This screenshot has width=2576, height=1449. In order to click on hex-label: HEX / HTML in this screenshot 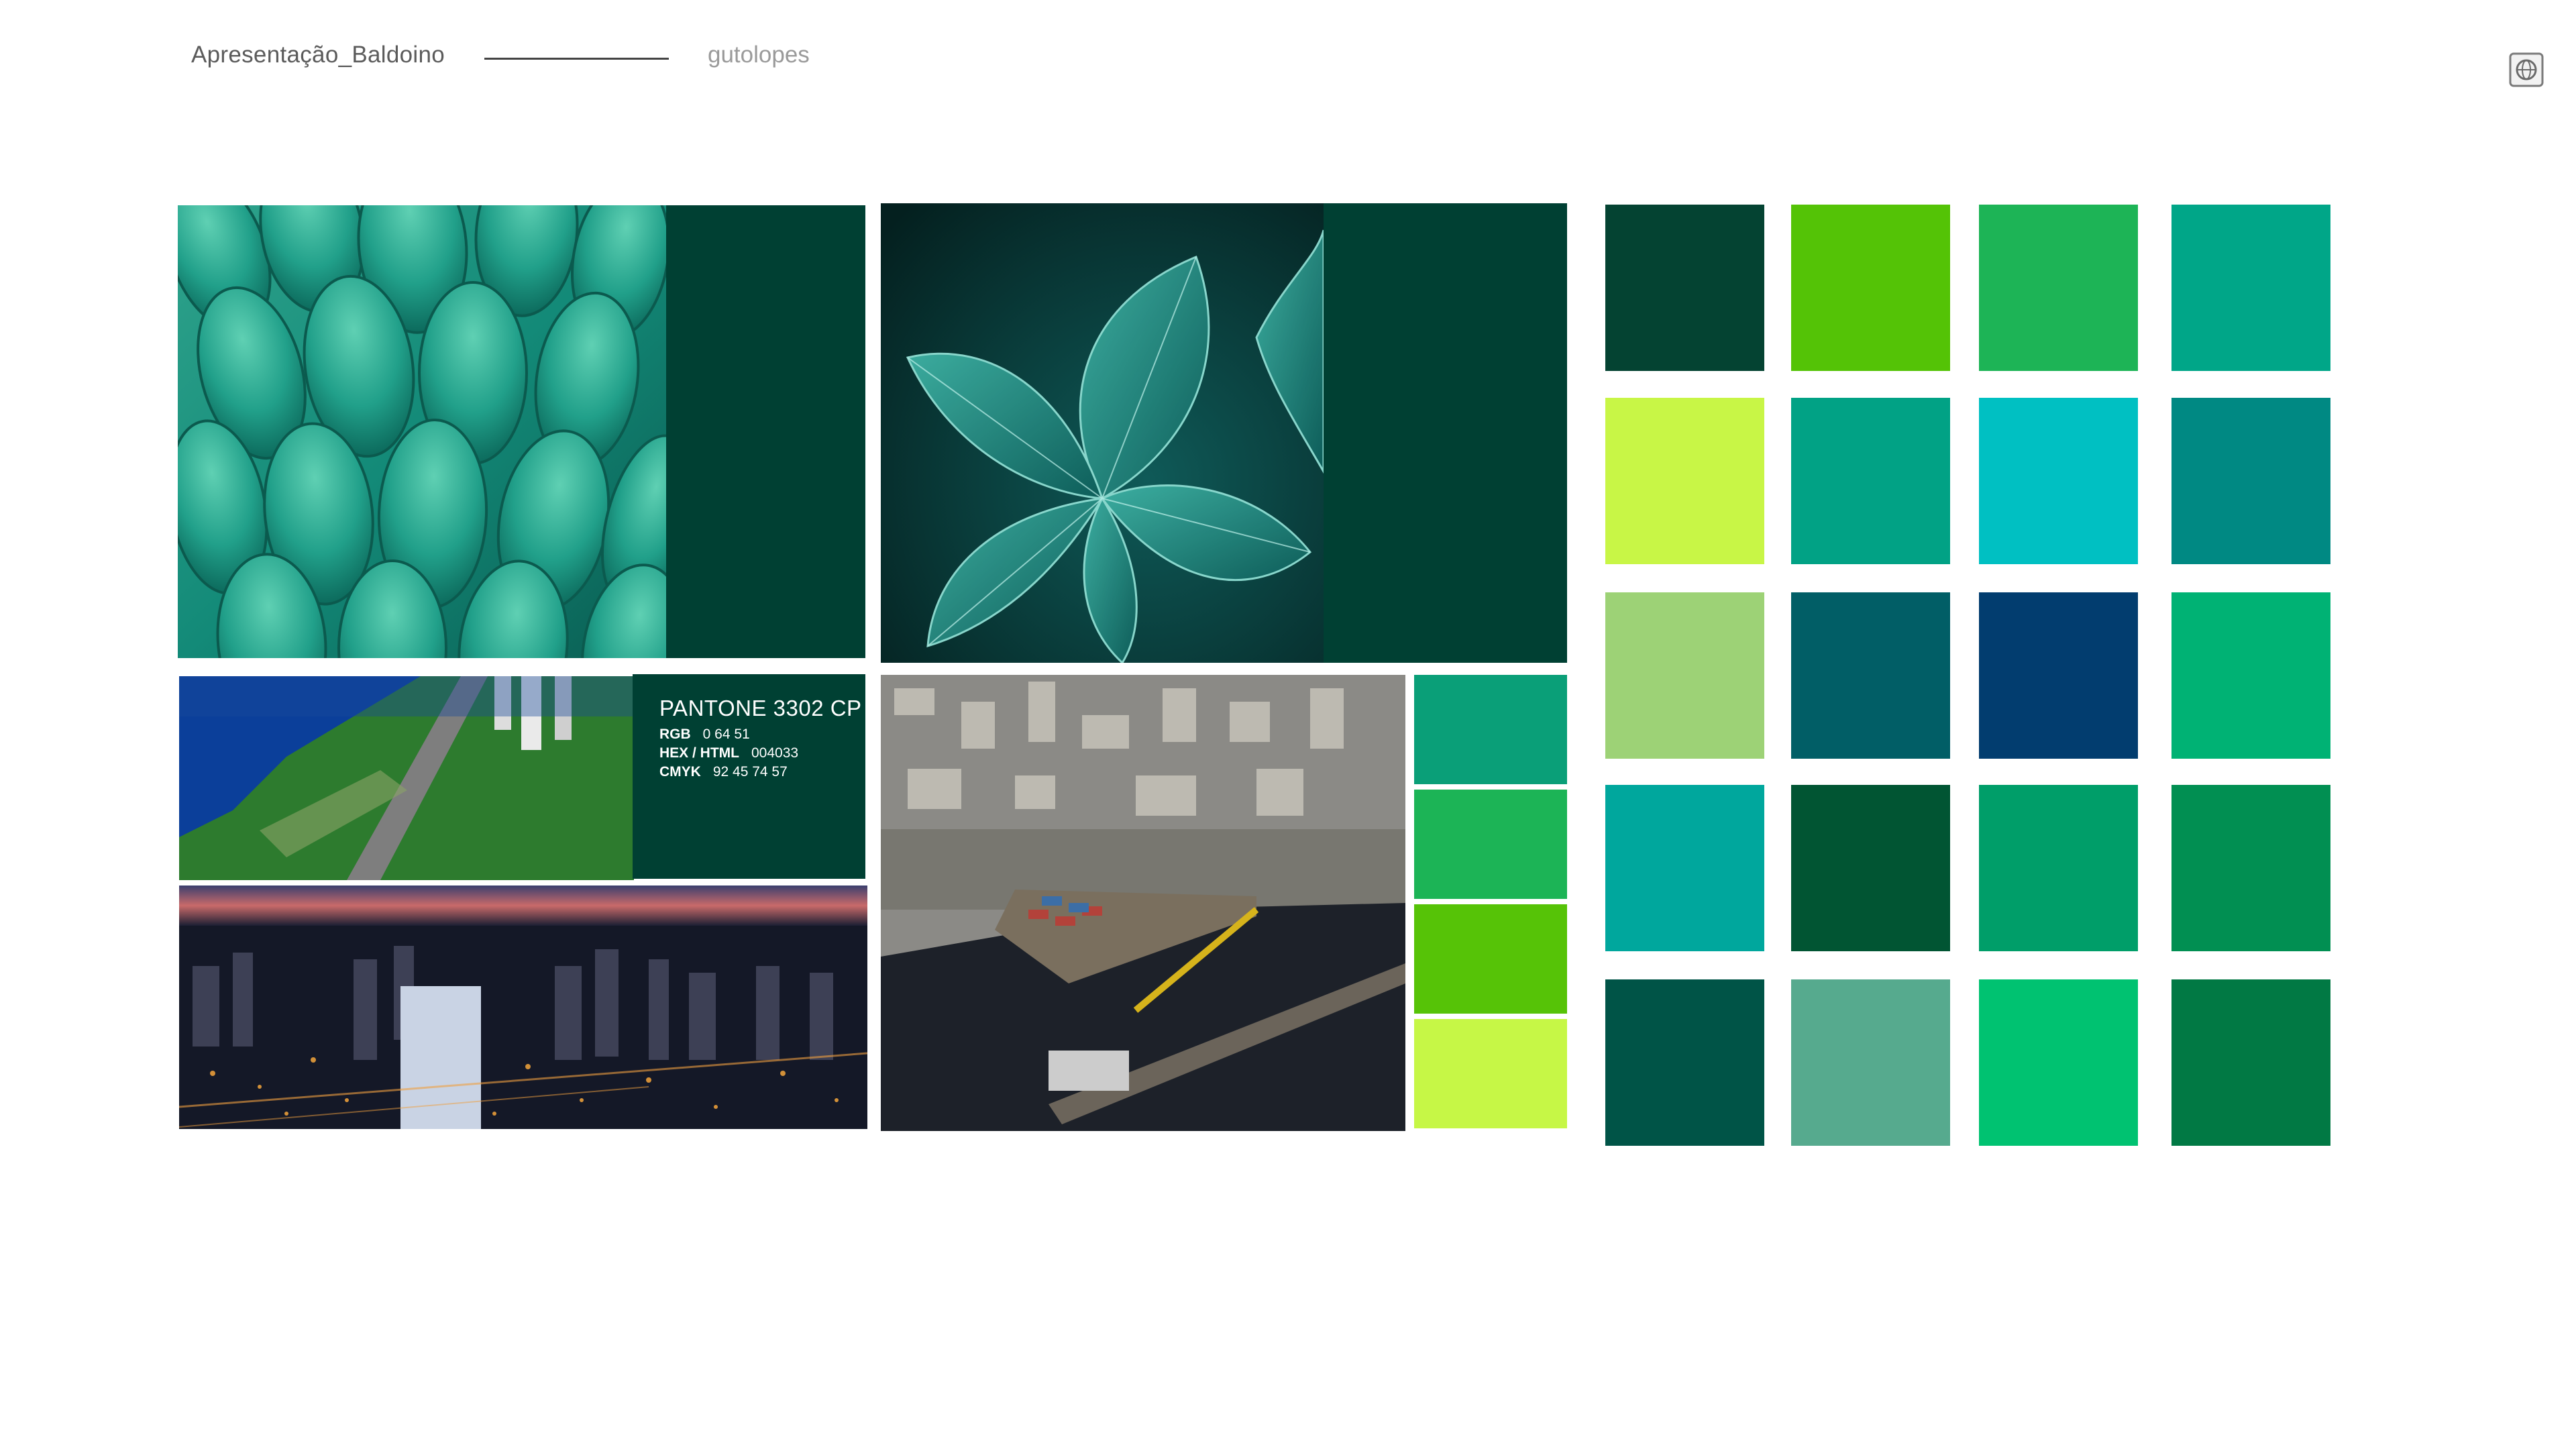, I will do `click(699, 753)`.